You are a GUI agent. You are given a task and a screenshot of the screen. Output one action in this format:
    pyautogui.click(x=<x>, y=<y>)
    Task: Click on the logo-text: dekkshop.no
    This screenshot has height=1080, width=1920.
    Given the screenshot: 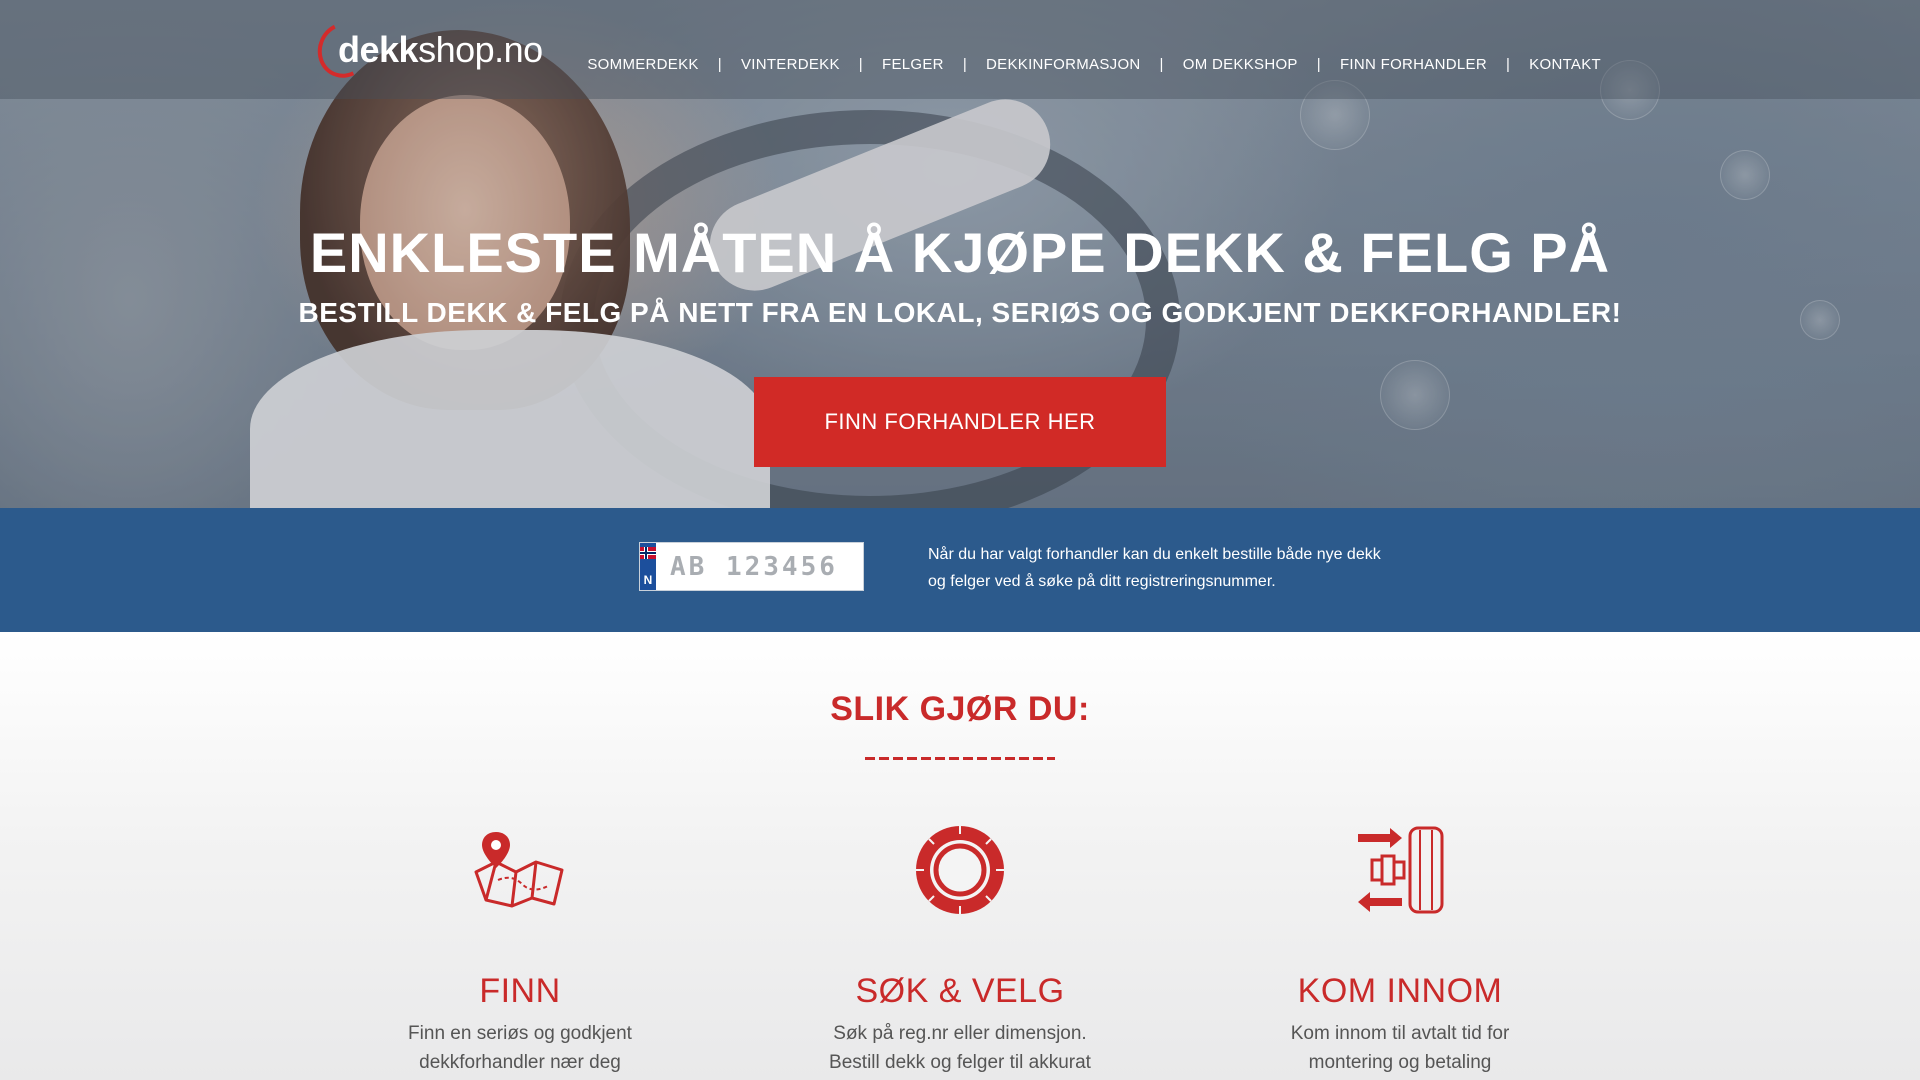 What is the action you would take?
    pyautogui.click(x=440, y=49)
    